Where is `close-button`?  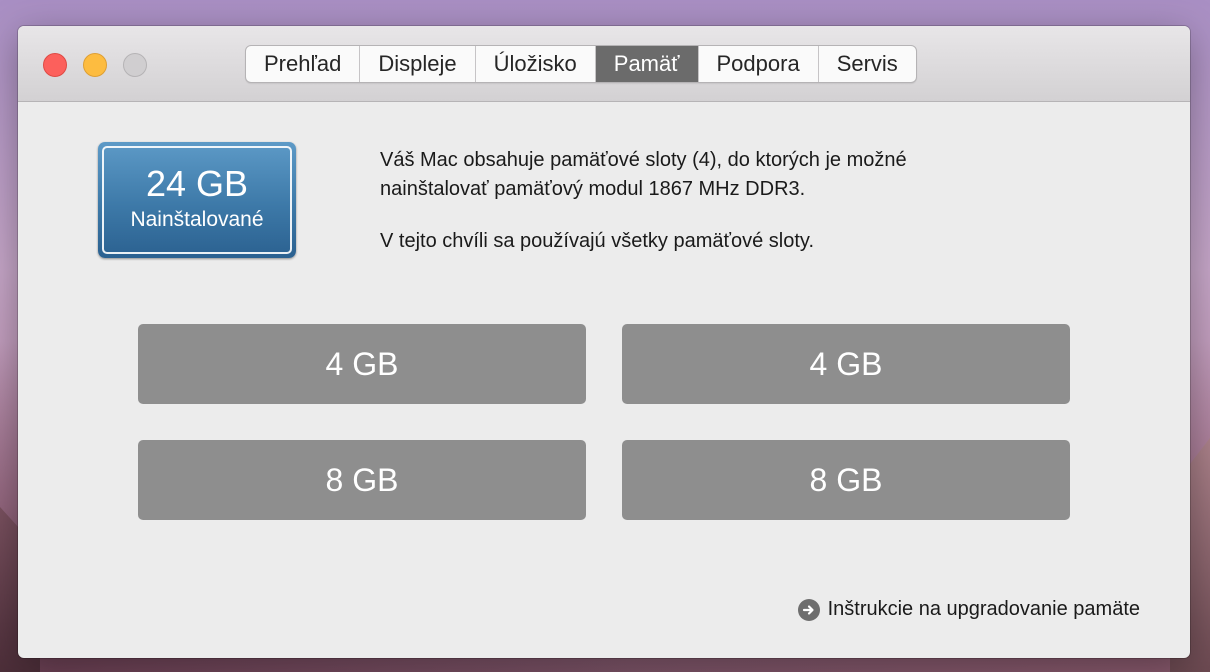 close-button is located at coordinates (55, 65).